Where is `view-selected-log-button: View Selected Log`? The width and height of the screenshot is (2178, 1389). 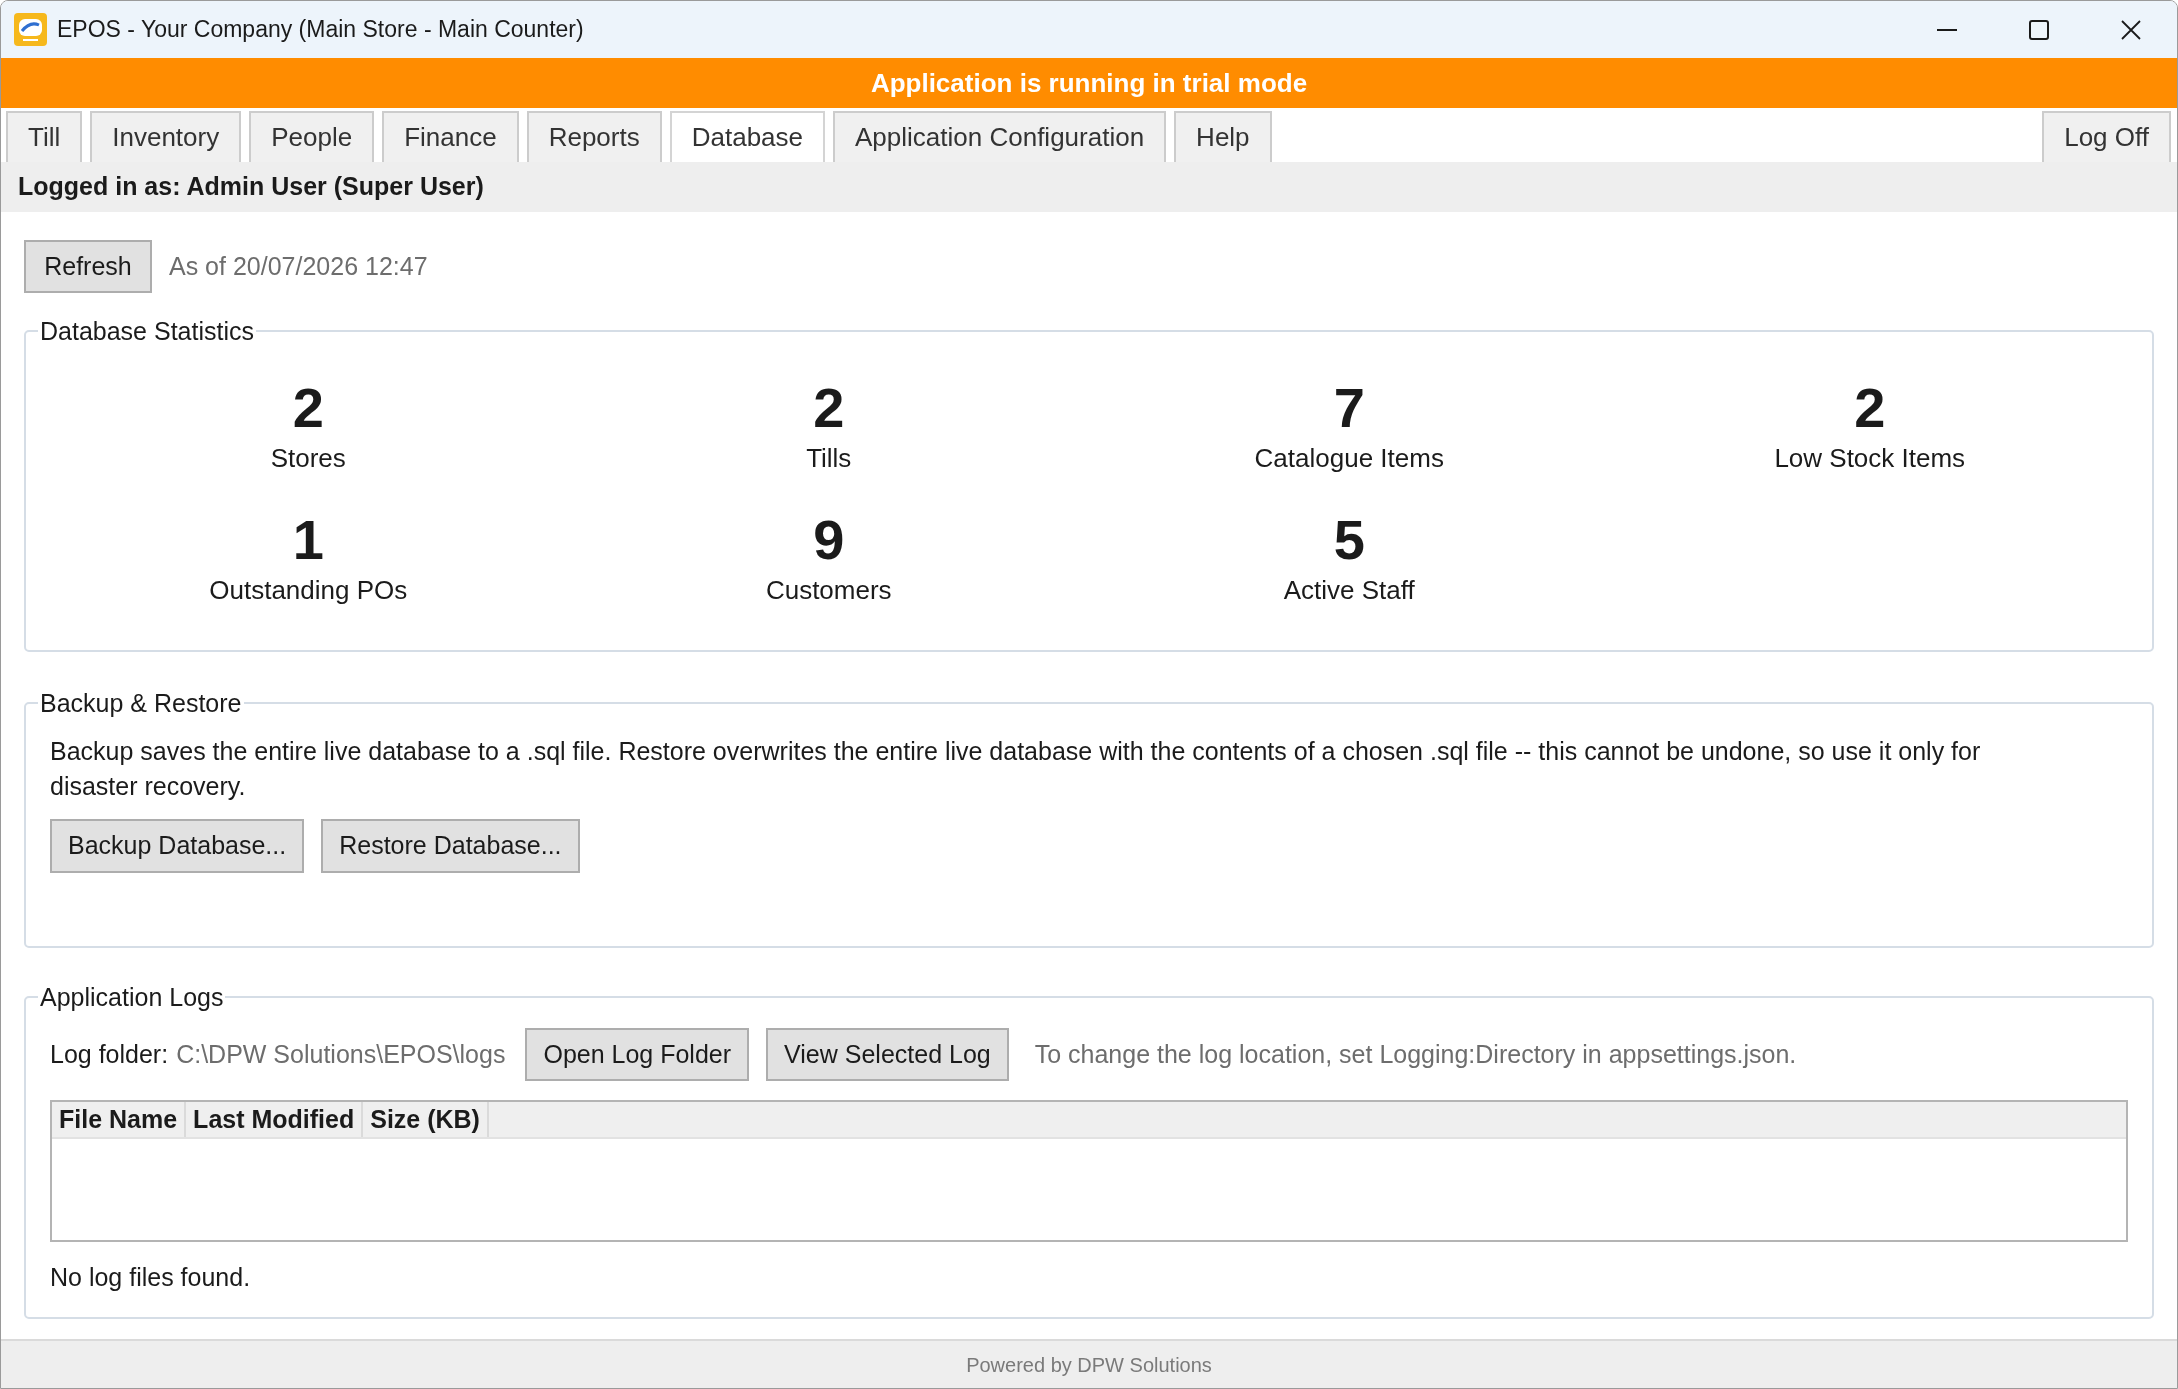
view-selected-log-button: View Selected Log is located at coordinates (887, 1054).